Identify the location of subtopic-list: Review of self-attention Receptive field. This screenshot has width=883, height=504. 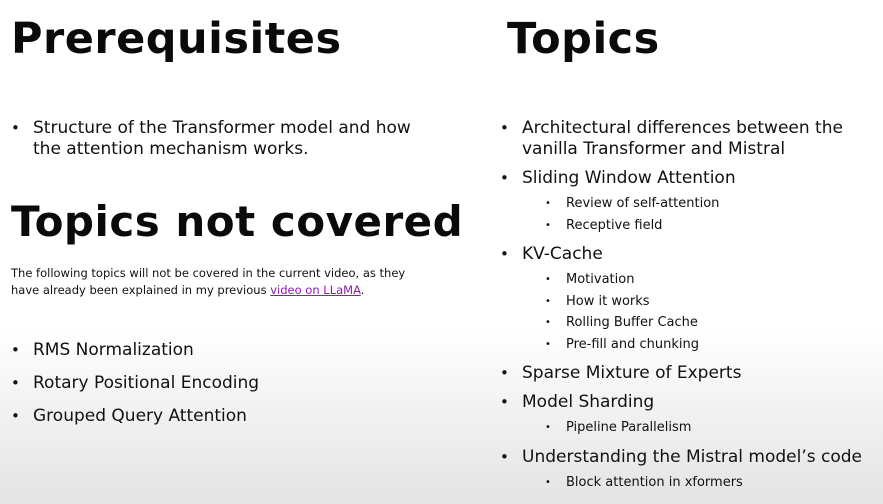
(702, 214).